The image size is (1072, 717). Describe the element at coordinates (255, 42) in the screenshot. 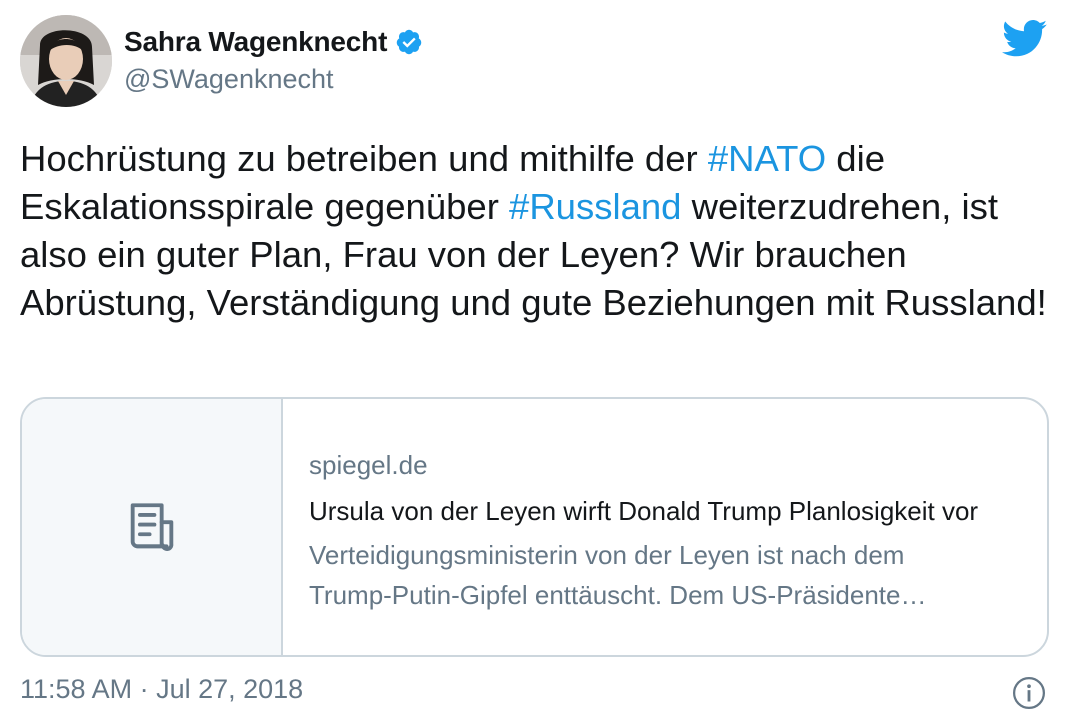

I see `author-name: Sahra Wagenknecht` at that location.